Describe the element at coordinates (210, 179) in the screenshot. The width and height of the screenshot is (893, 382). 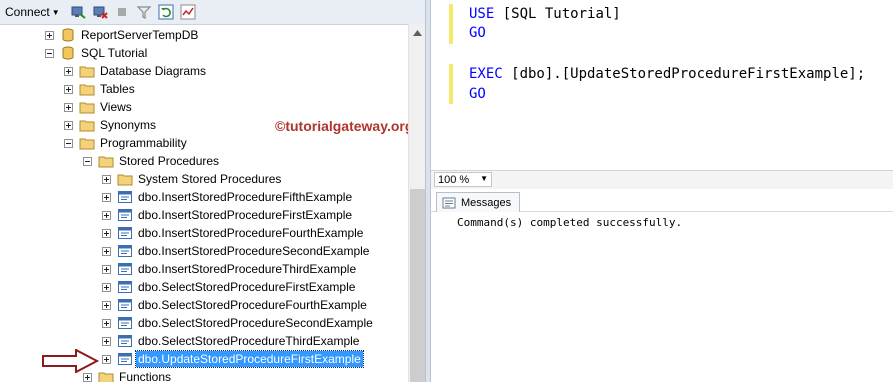
I see `tree-node-label: System Stored Procedures` at that location.